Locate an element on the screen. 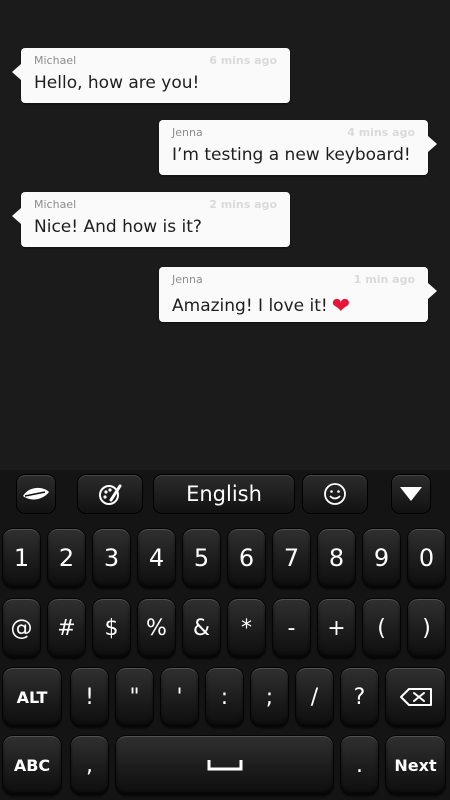 This screenshot has height=800, width=450. language-label: English is located at coordinates (224, 494).